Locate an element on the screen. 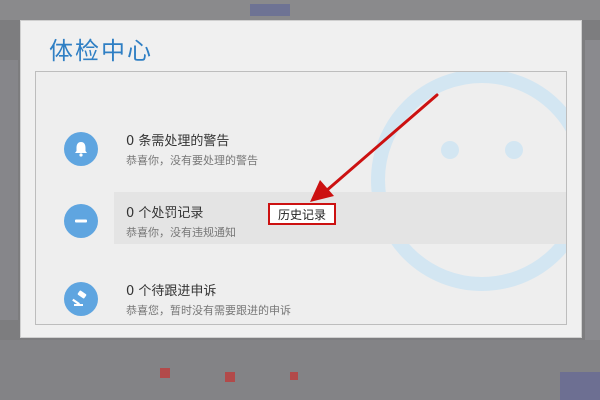 This screenshot has width=600, height=400. appeals-subtitle: 恭喜您，暂时没有需要跟进的申诉 is located at coordinates (208, 310).